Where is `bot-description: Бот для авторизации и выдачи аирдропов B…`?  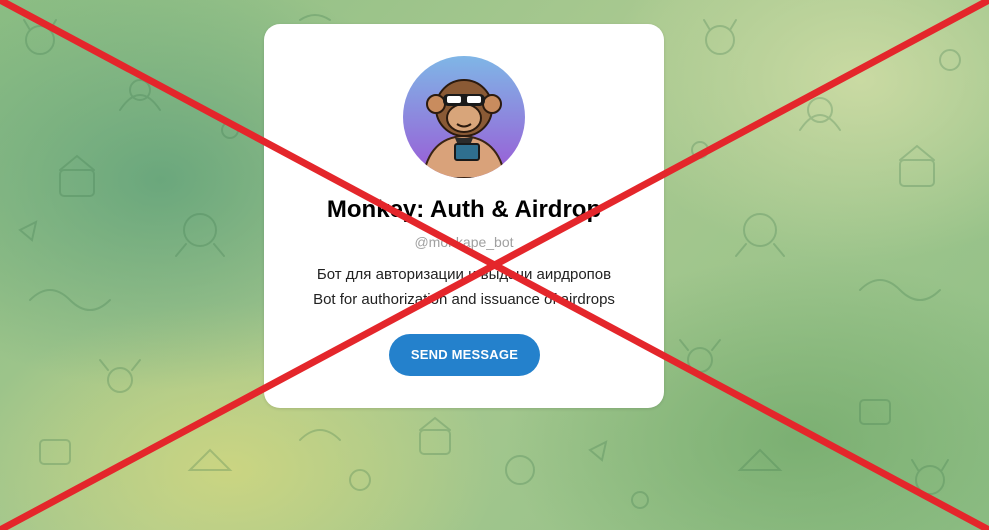 bot-description: Бот для авторизации и выдачи аирдропов B… is located at coordinates (464, 287).